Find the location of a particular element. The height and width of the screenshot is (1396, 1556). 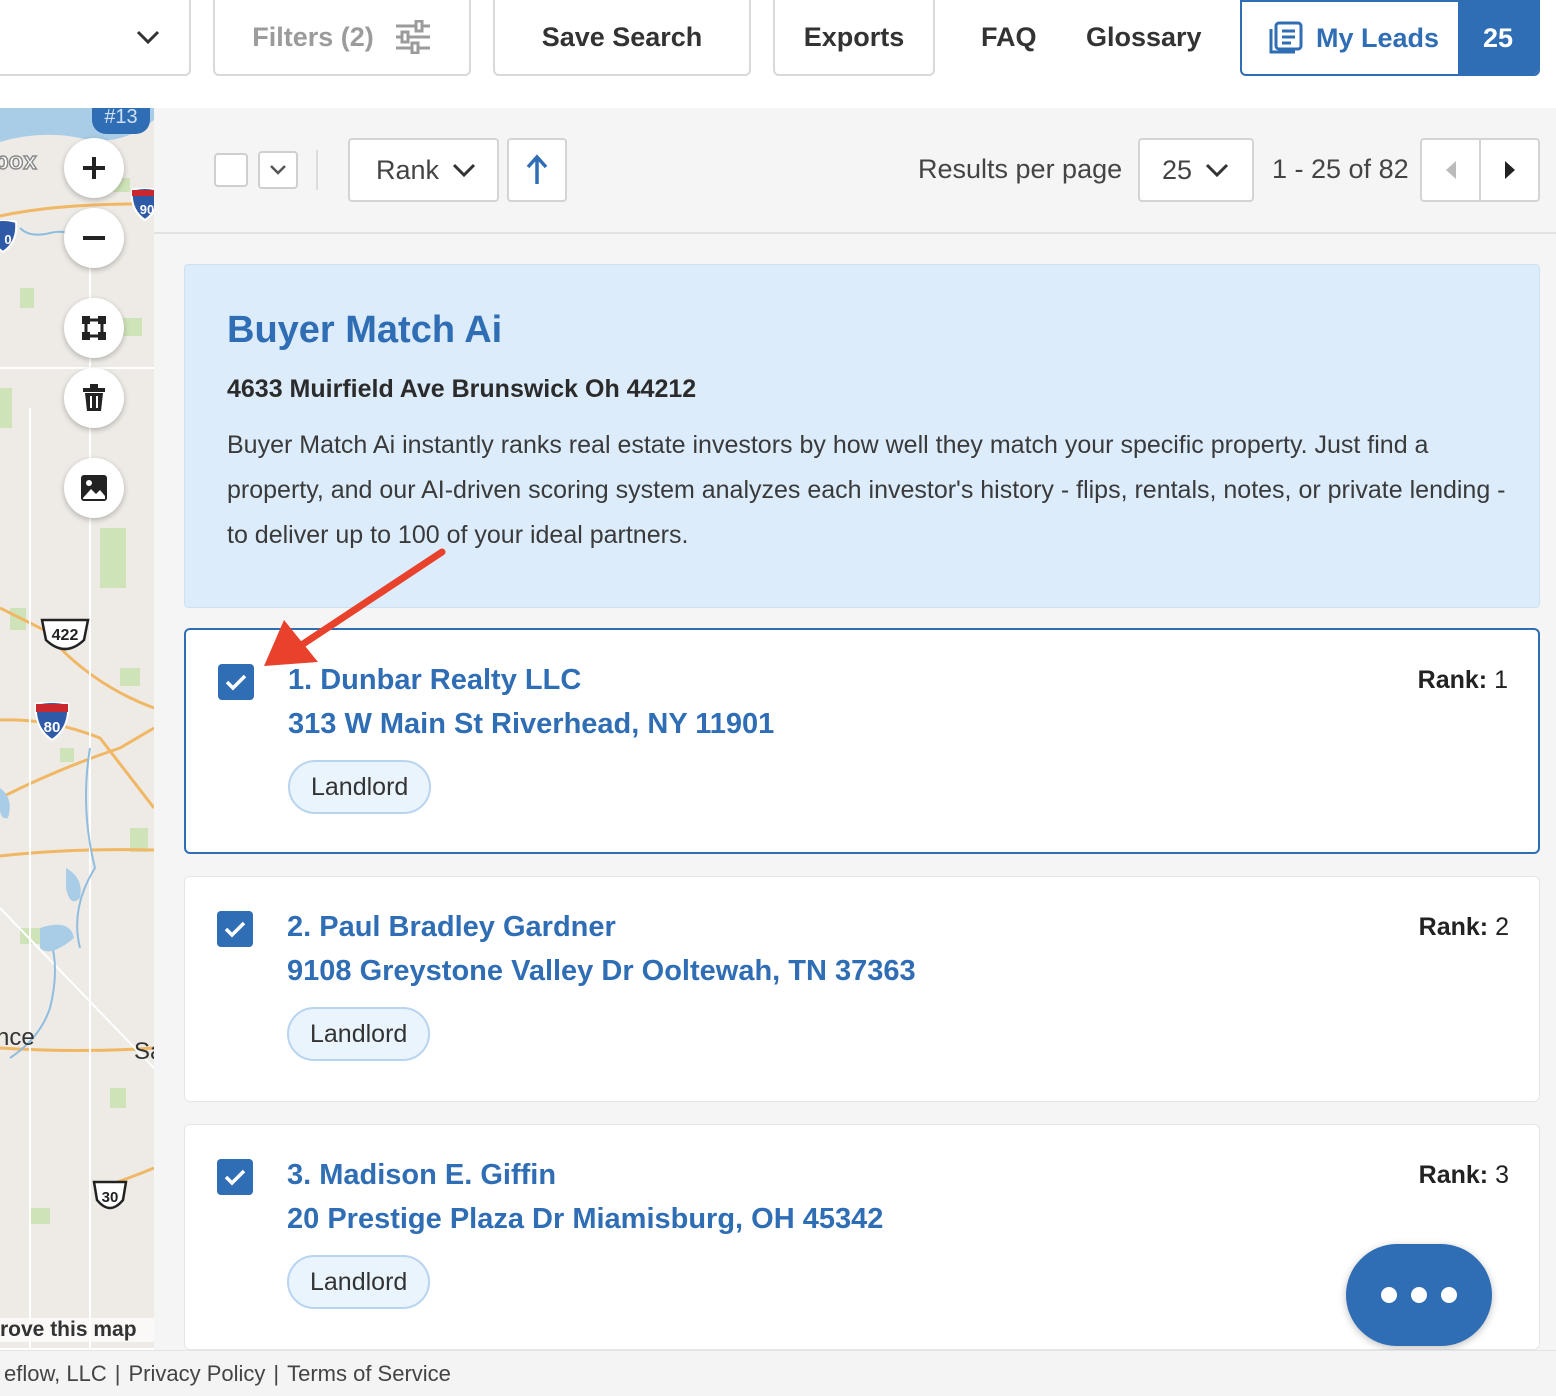

zoom-out-button is located at coordinates (94, 238).